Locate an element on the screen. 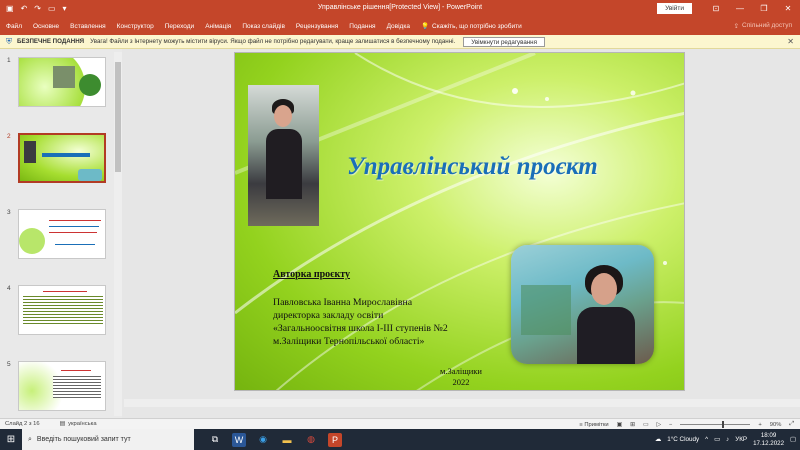 The image size is (800, 450). slideshow-view-icon: ▷ is located at coordinates (659, 425).